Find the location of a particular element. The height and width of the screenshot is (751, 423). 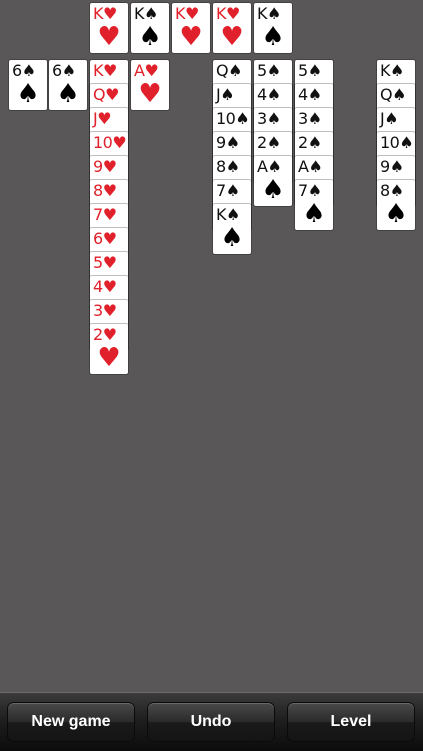

card-rank-suit: 6♠ is located at coordinates (64, 71).